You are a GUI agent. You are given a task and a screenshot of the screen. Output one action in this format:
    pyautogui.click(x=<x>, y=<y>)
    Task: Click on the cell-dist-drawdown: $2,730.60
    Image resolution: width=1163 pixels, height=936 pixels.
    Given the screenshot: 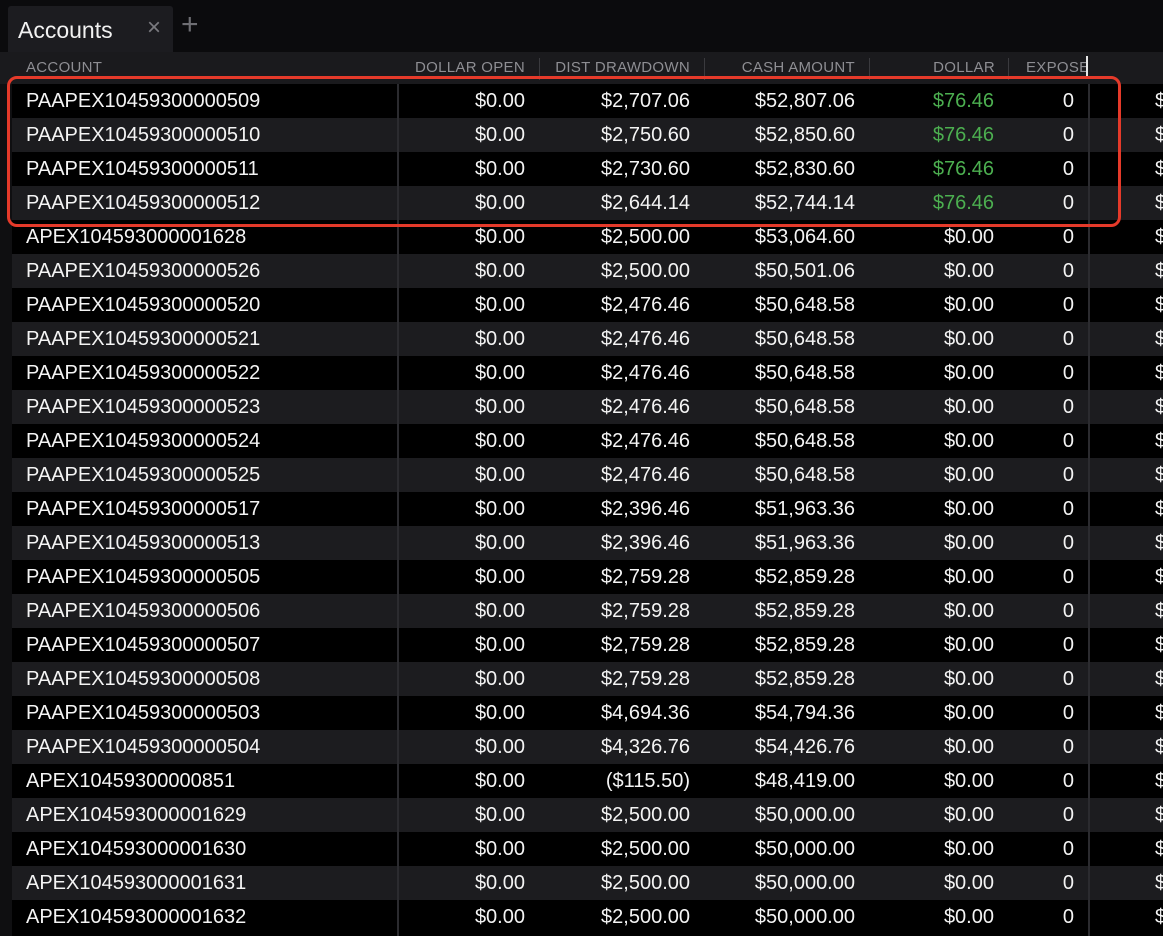 What is the action you would take?
    pyautogui.click(x=645, y=169)
    